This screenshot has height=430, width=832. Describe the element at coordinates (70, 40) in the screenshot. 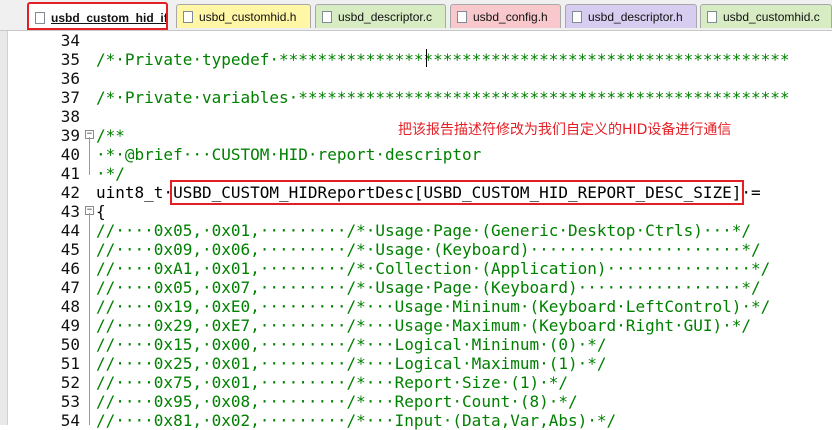

I see `line-number: 34` at that location.